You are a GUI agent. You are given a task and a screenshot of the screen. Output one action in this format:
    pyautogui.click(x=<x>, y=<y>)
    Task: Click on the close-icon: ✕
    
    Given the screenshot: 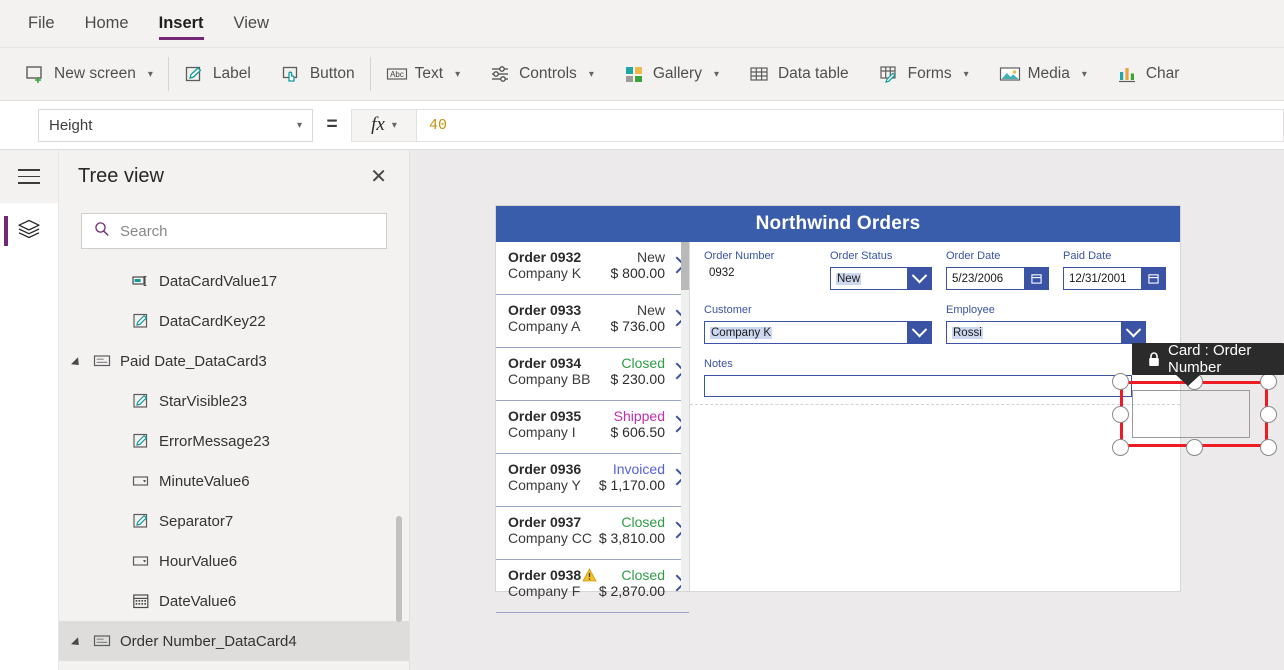 What is the action you would take?
    pyautogui.click(x=378, y=177)
    